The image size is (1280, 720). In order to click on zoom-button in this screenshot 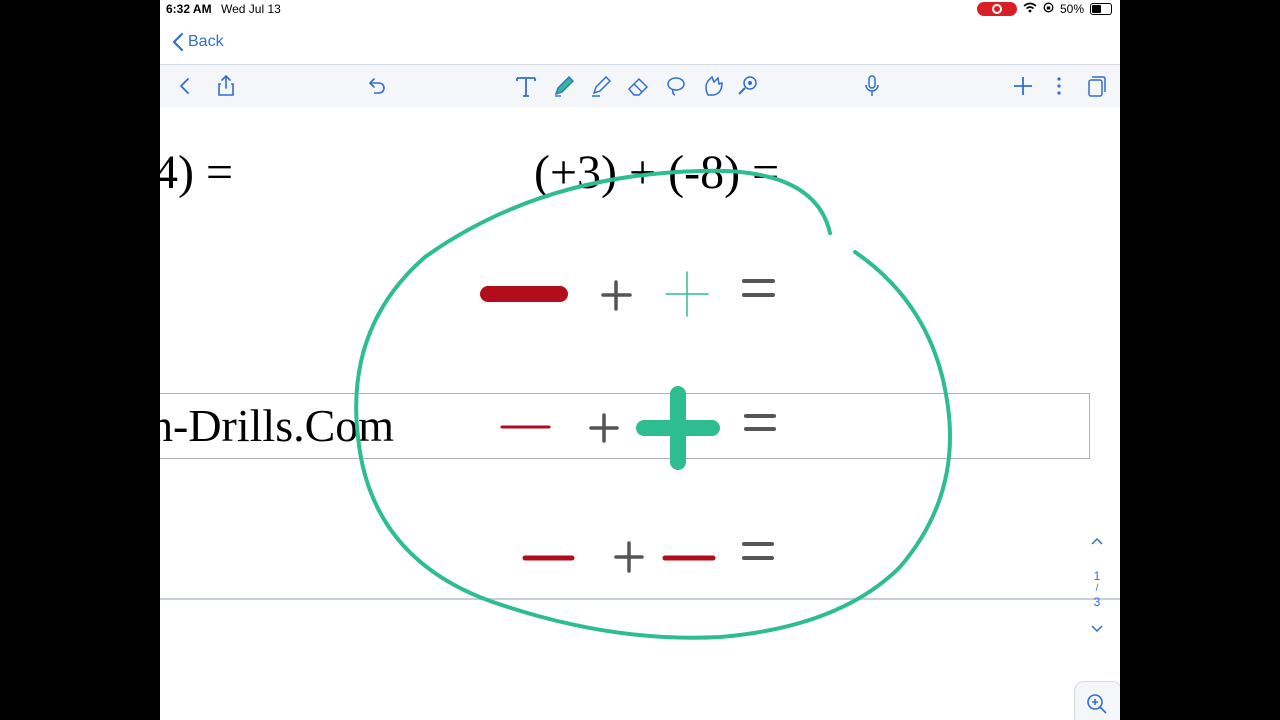, I will do `click(1097, 700)`.